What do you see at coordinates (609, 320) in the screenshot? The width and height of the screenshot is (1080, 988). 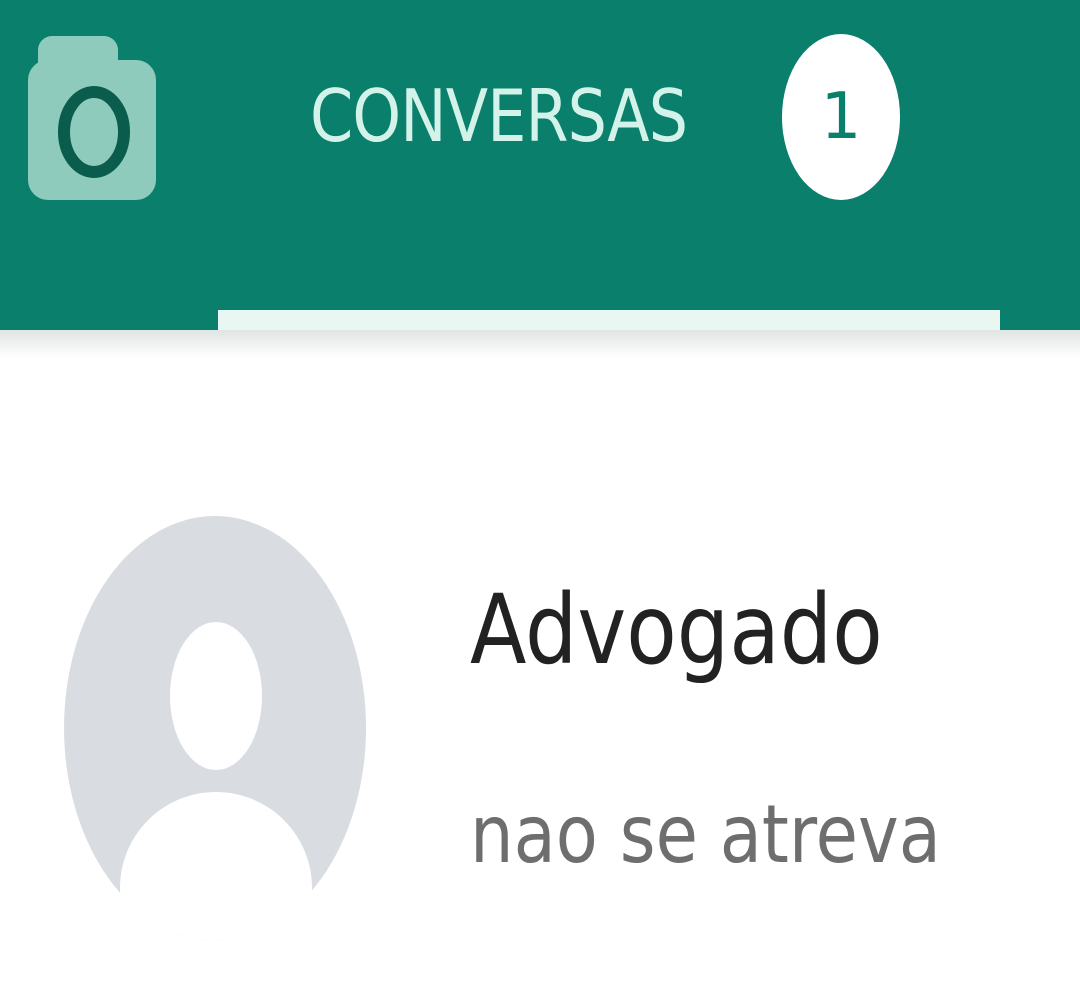 I see `selected-tab-indicator` at bounding box center [609, 320].